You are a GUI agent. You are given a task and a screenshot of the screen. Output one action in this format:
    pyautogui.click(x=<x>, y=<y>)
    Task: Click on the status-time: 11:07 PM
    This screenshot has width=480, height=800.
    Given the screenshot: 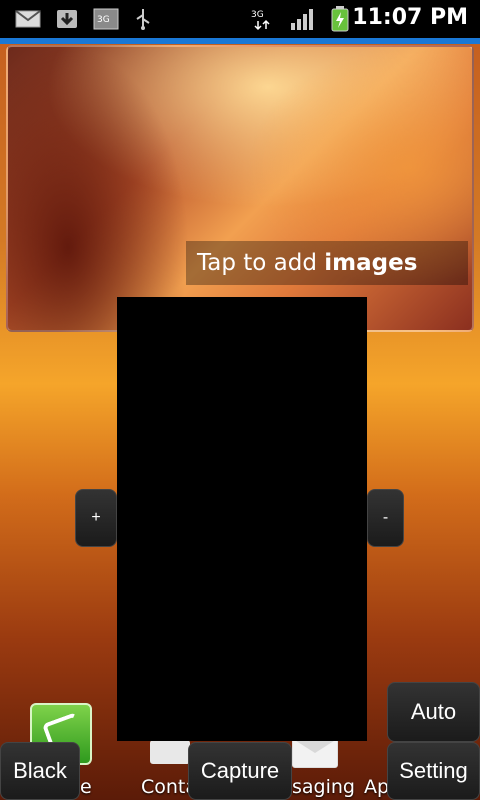 What is the action you would take?
    pyautogui.click(x=410, y=17)
    